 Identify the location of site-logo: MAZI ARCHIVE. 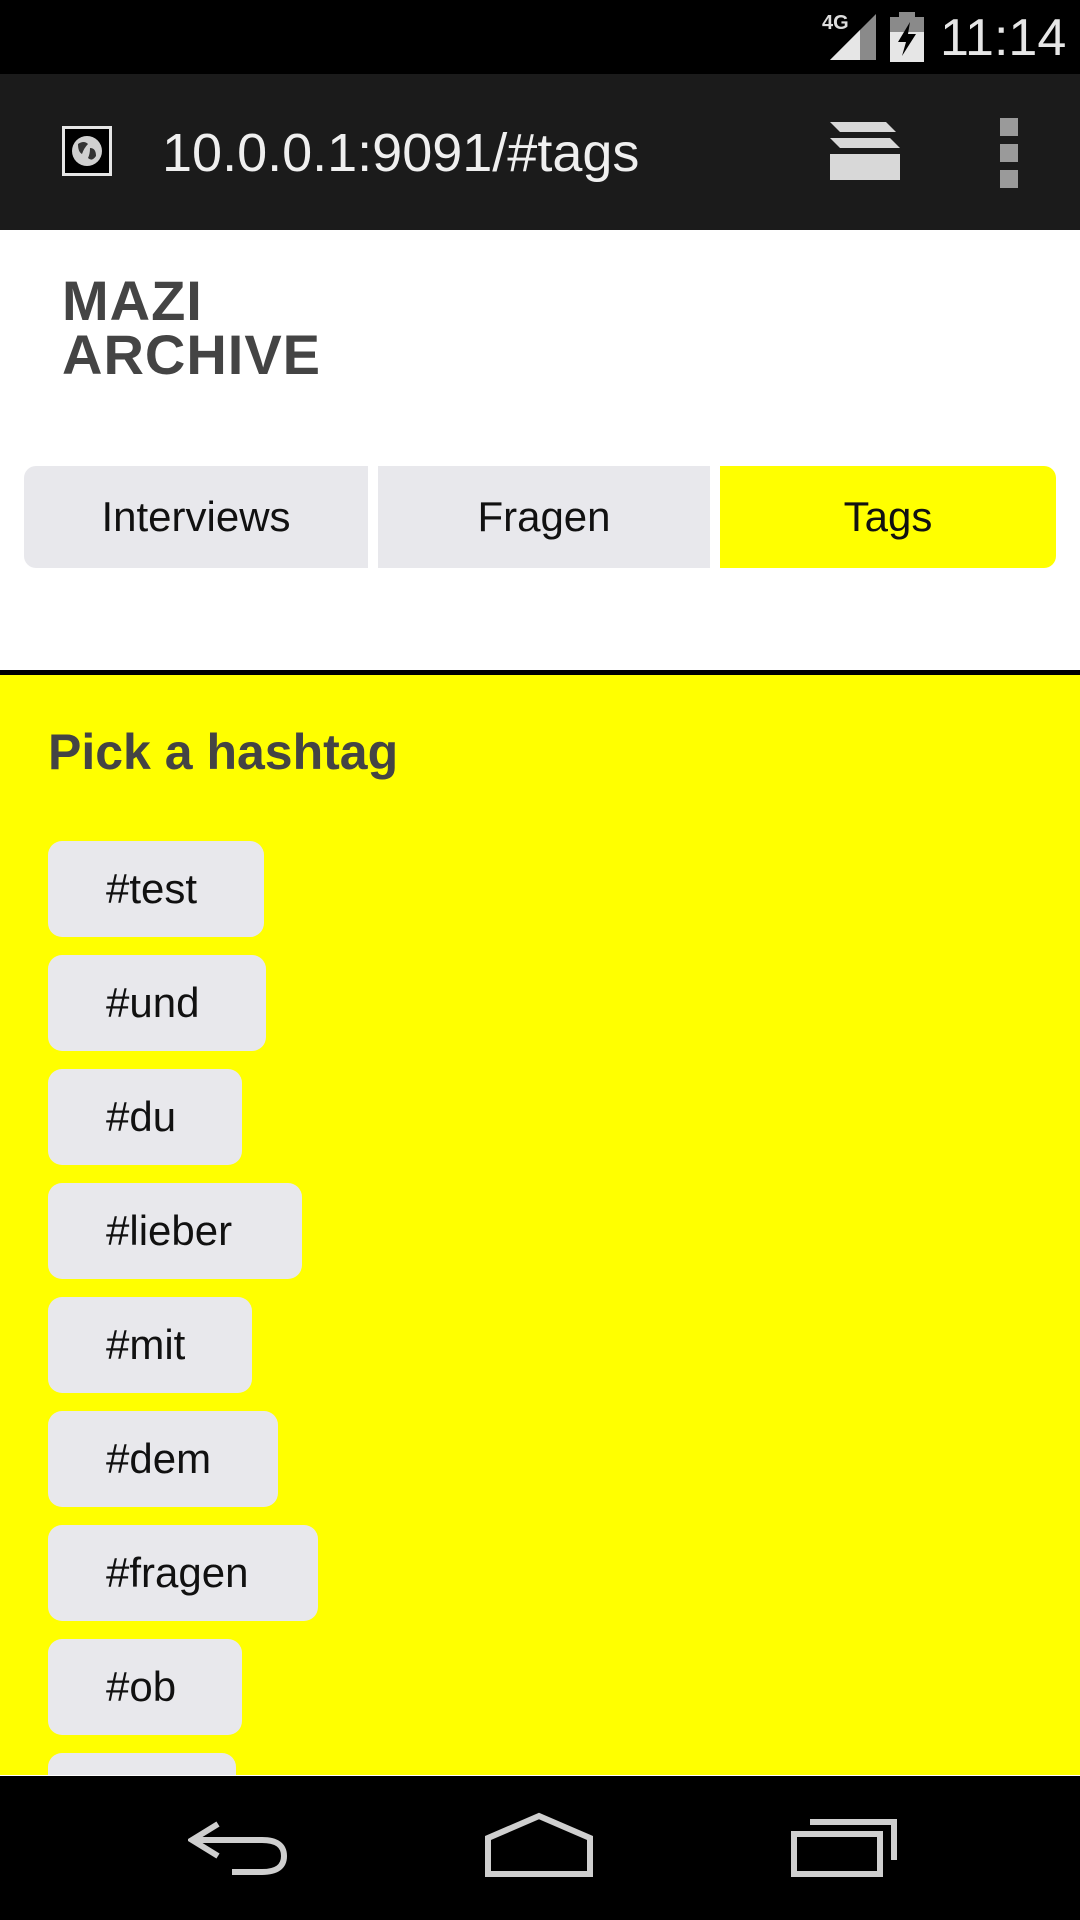
(192, 327).